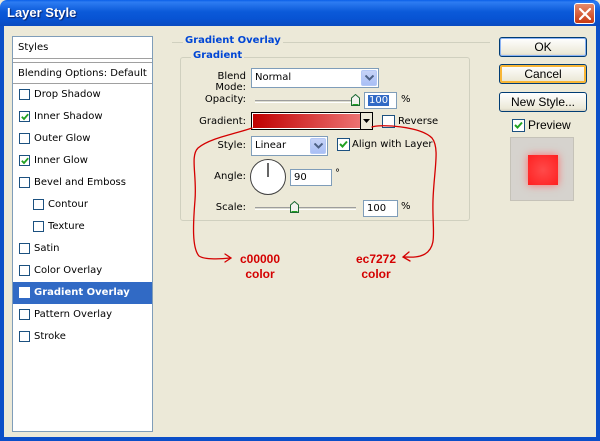 This screenshot has height=441, width=600. What do you see at coordinates (232, 145) in the screenshot?
I see `style-label: Style:` at bounding box center [232, 145].